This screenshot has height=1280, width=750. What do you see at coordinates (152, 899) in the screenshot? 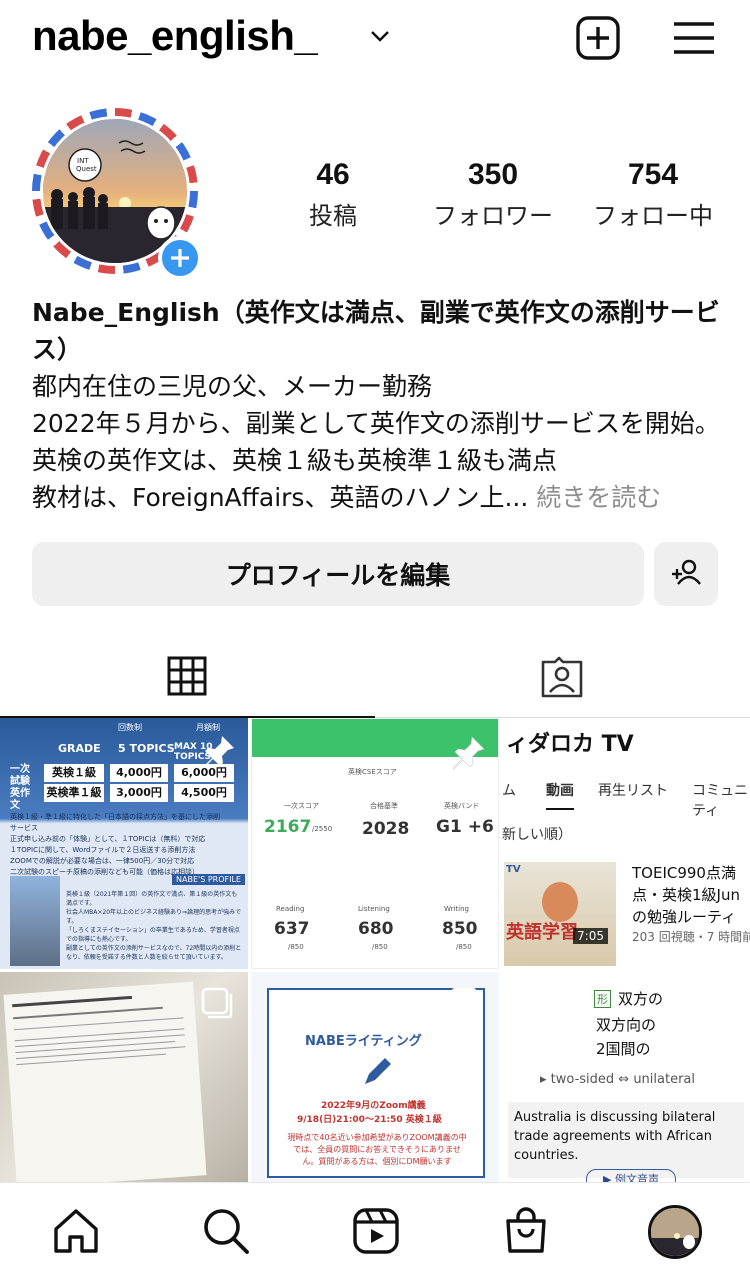
I see `post-bullet: 英検１級（2021年第１回）の英作文で満点、第１級の英作文も満点です。` at bounding box center [152, 899].